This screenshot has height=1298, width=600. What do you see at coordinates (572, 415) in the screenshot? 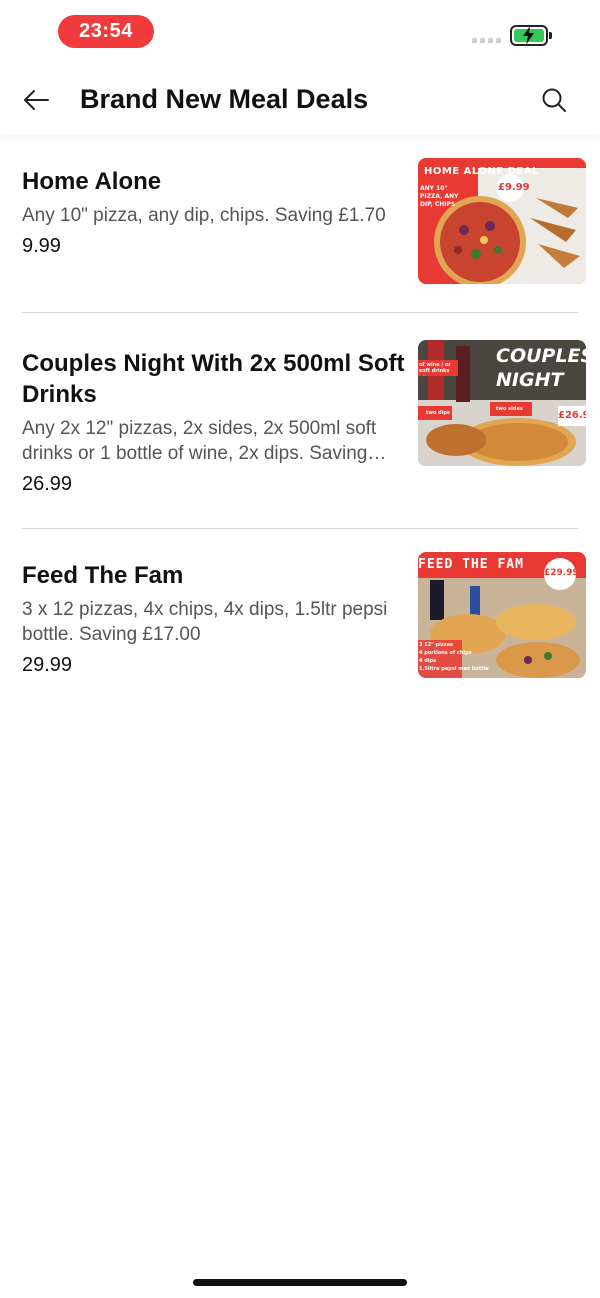
I see `image-price-tag: £26.9` at bounding box center [572, 415].